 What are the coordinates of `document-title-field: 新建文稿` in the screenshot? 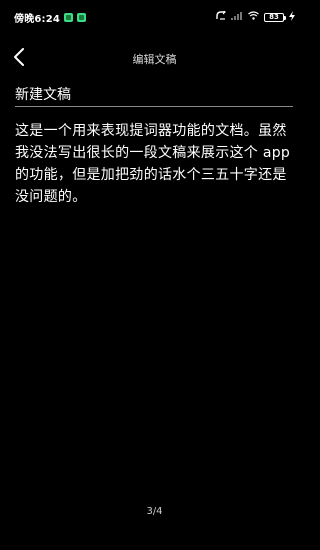 It's located at (154, 96).